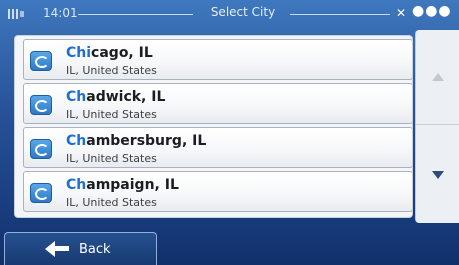  Describe the element at coordinates (340, 14) in the screenshot. I see `title-divider-right` at that location.